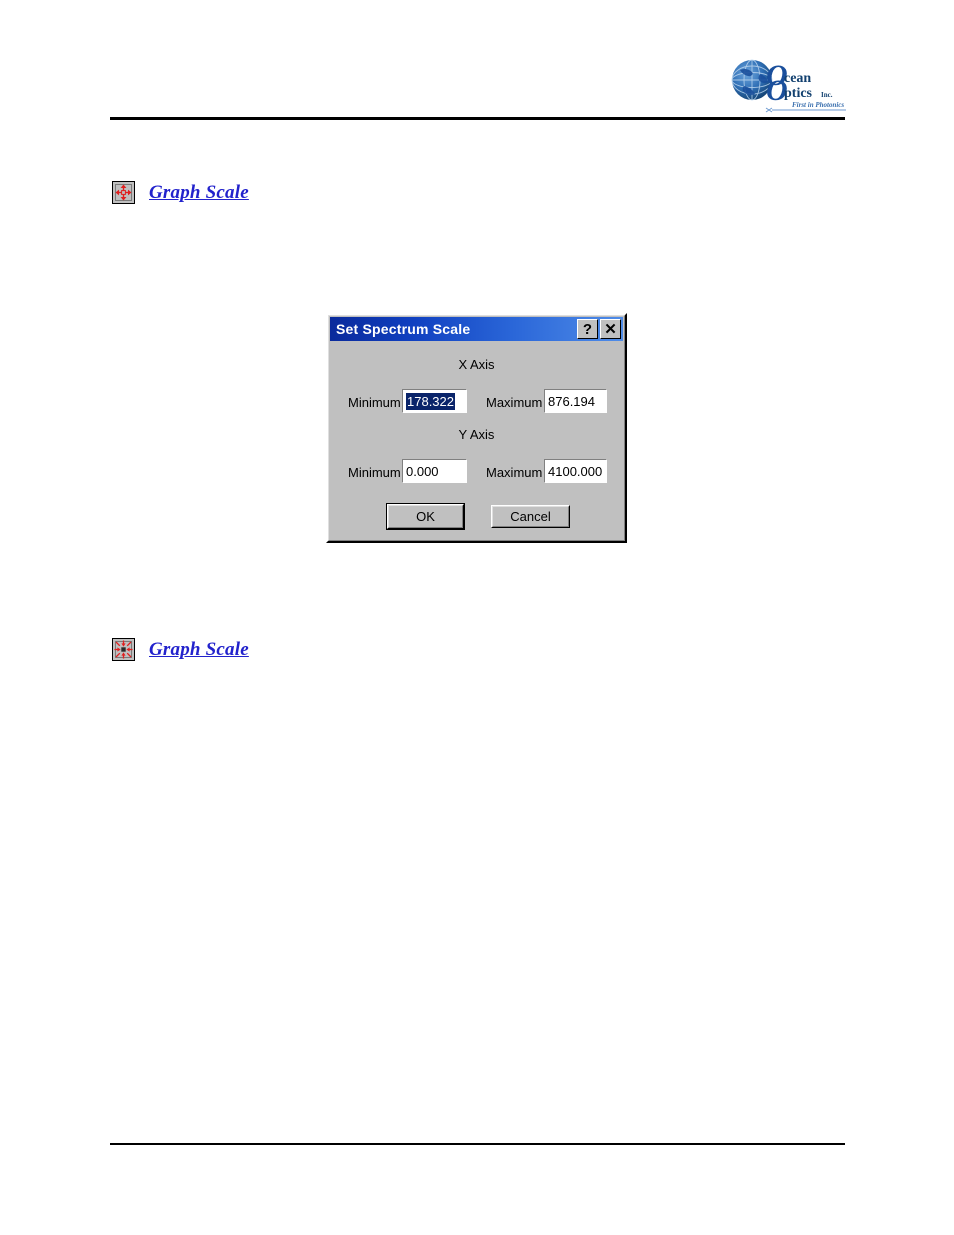 The height and width of the screenshot is (1235, 954). What do you see at coordinates (123, 649) in the screenshot?
I see `graph-scale-contract-icon` at bounding box center [123, 649].